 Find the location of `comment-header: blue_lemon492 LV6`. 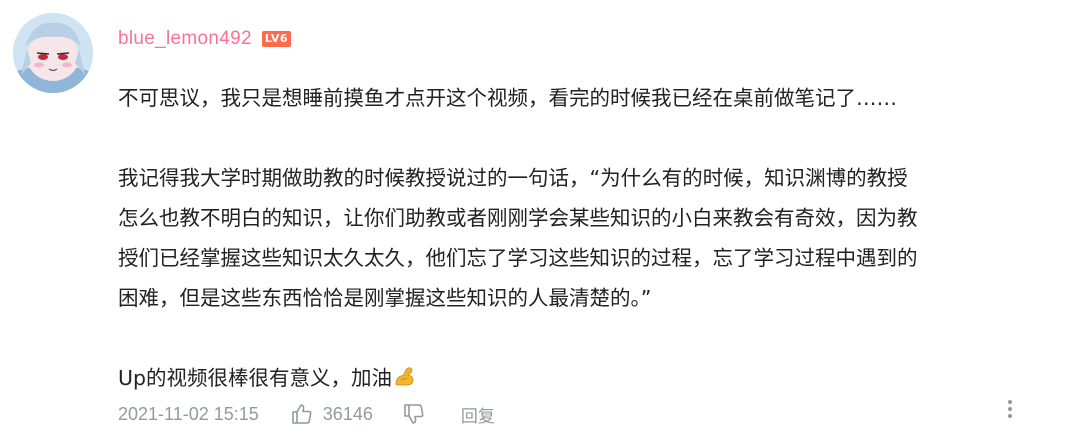

comment-header: blue_lemon492 LV6 is located at coordinates (205, 39).